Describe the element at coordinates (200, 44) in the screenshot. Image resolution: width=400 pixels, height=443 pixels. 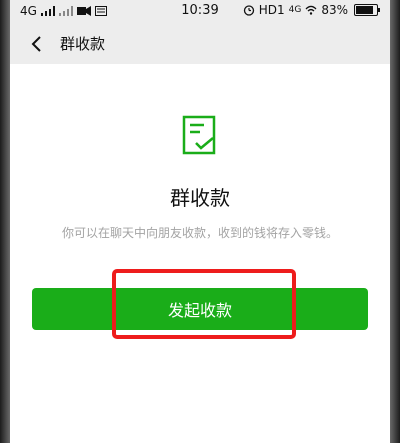
I see `nav-bar: 群收款` at that location.